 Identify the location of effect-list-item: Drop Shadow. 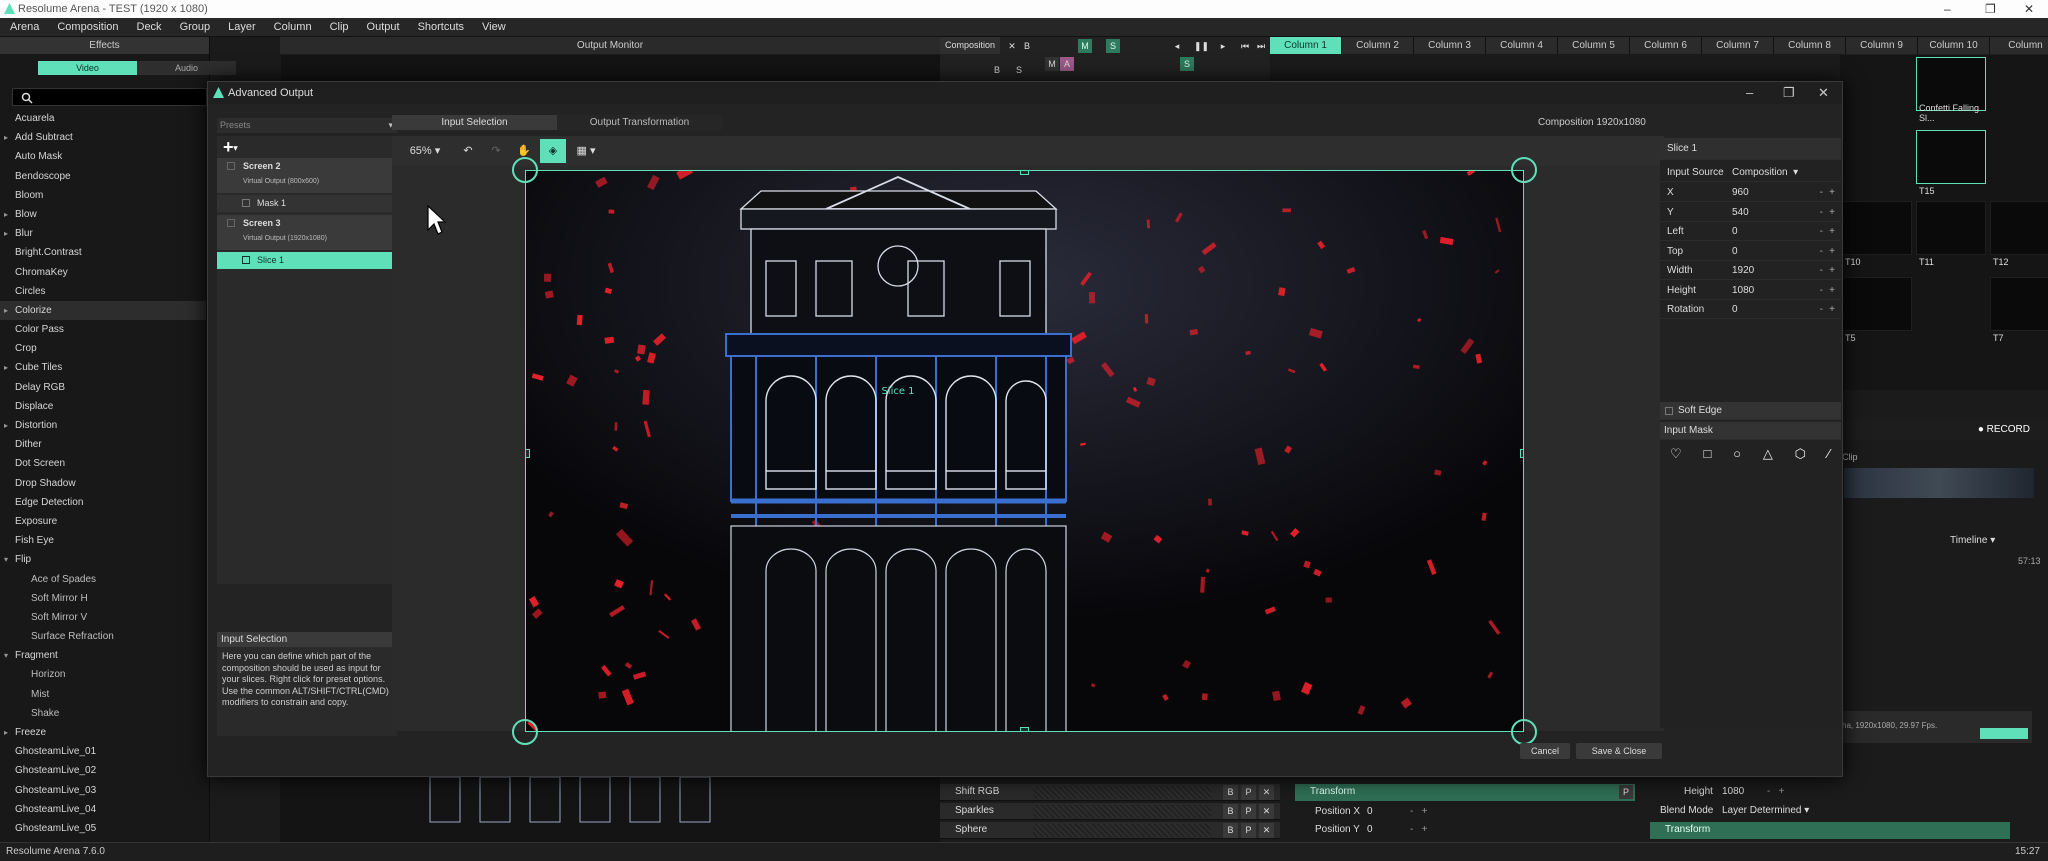
(103, 483).